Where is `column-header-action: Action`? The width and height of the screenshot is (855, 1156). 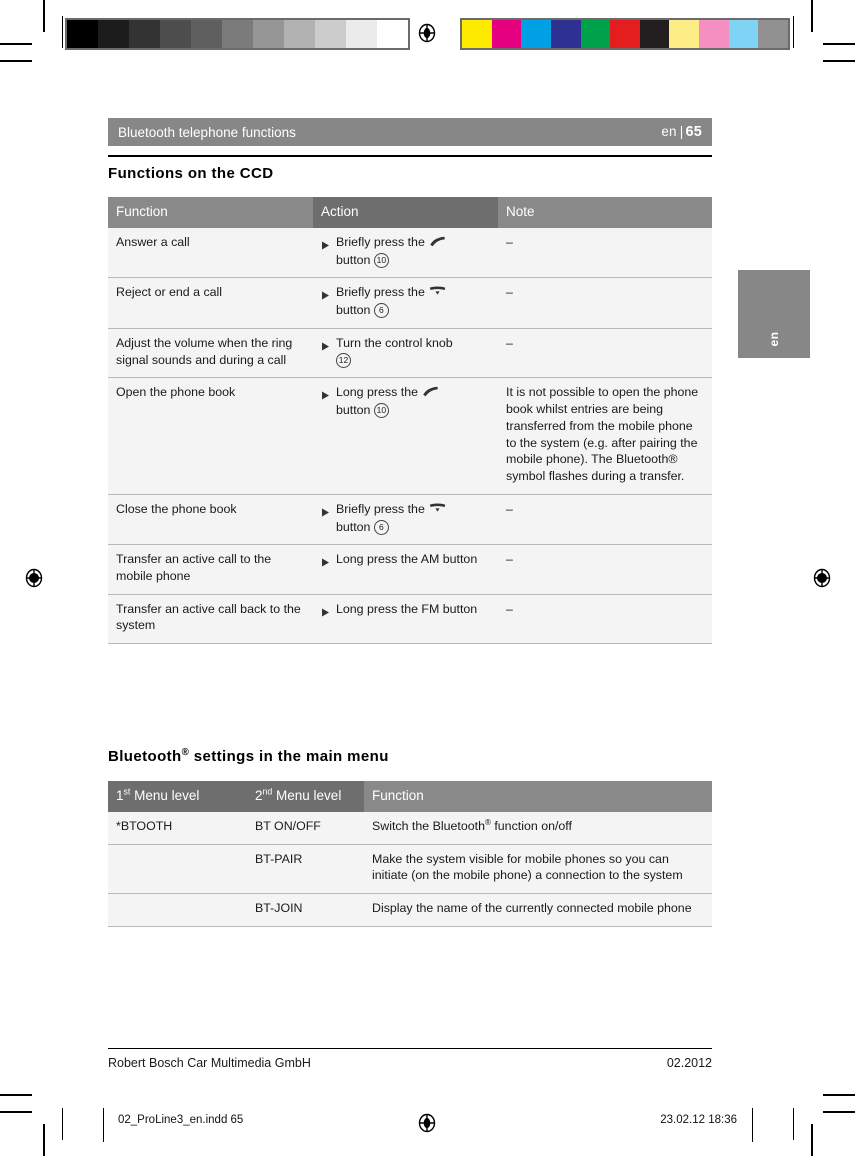 column-header-action: Action is located at coordinates (405, 212).